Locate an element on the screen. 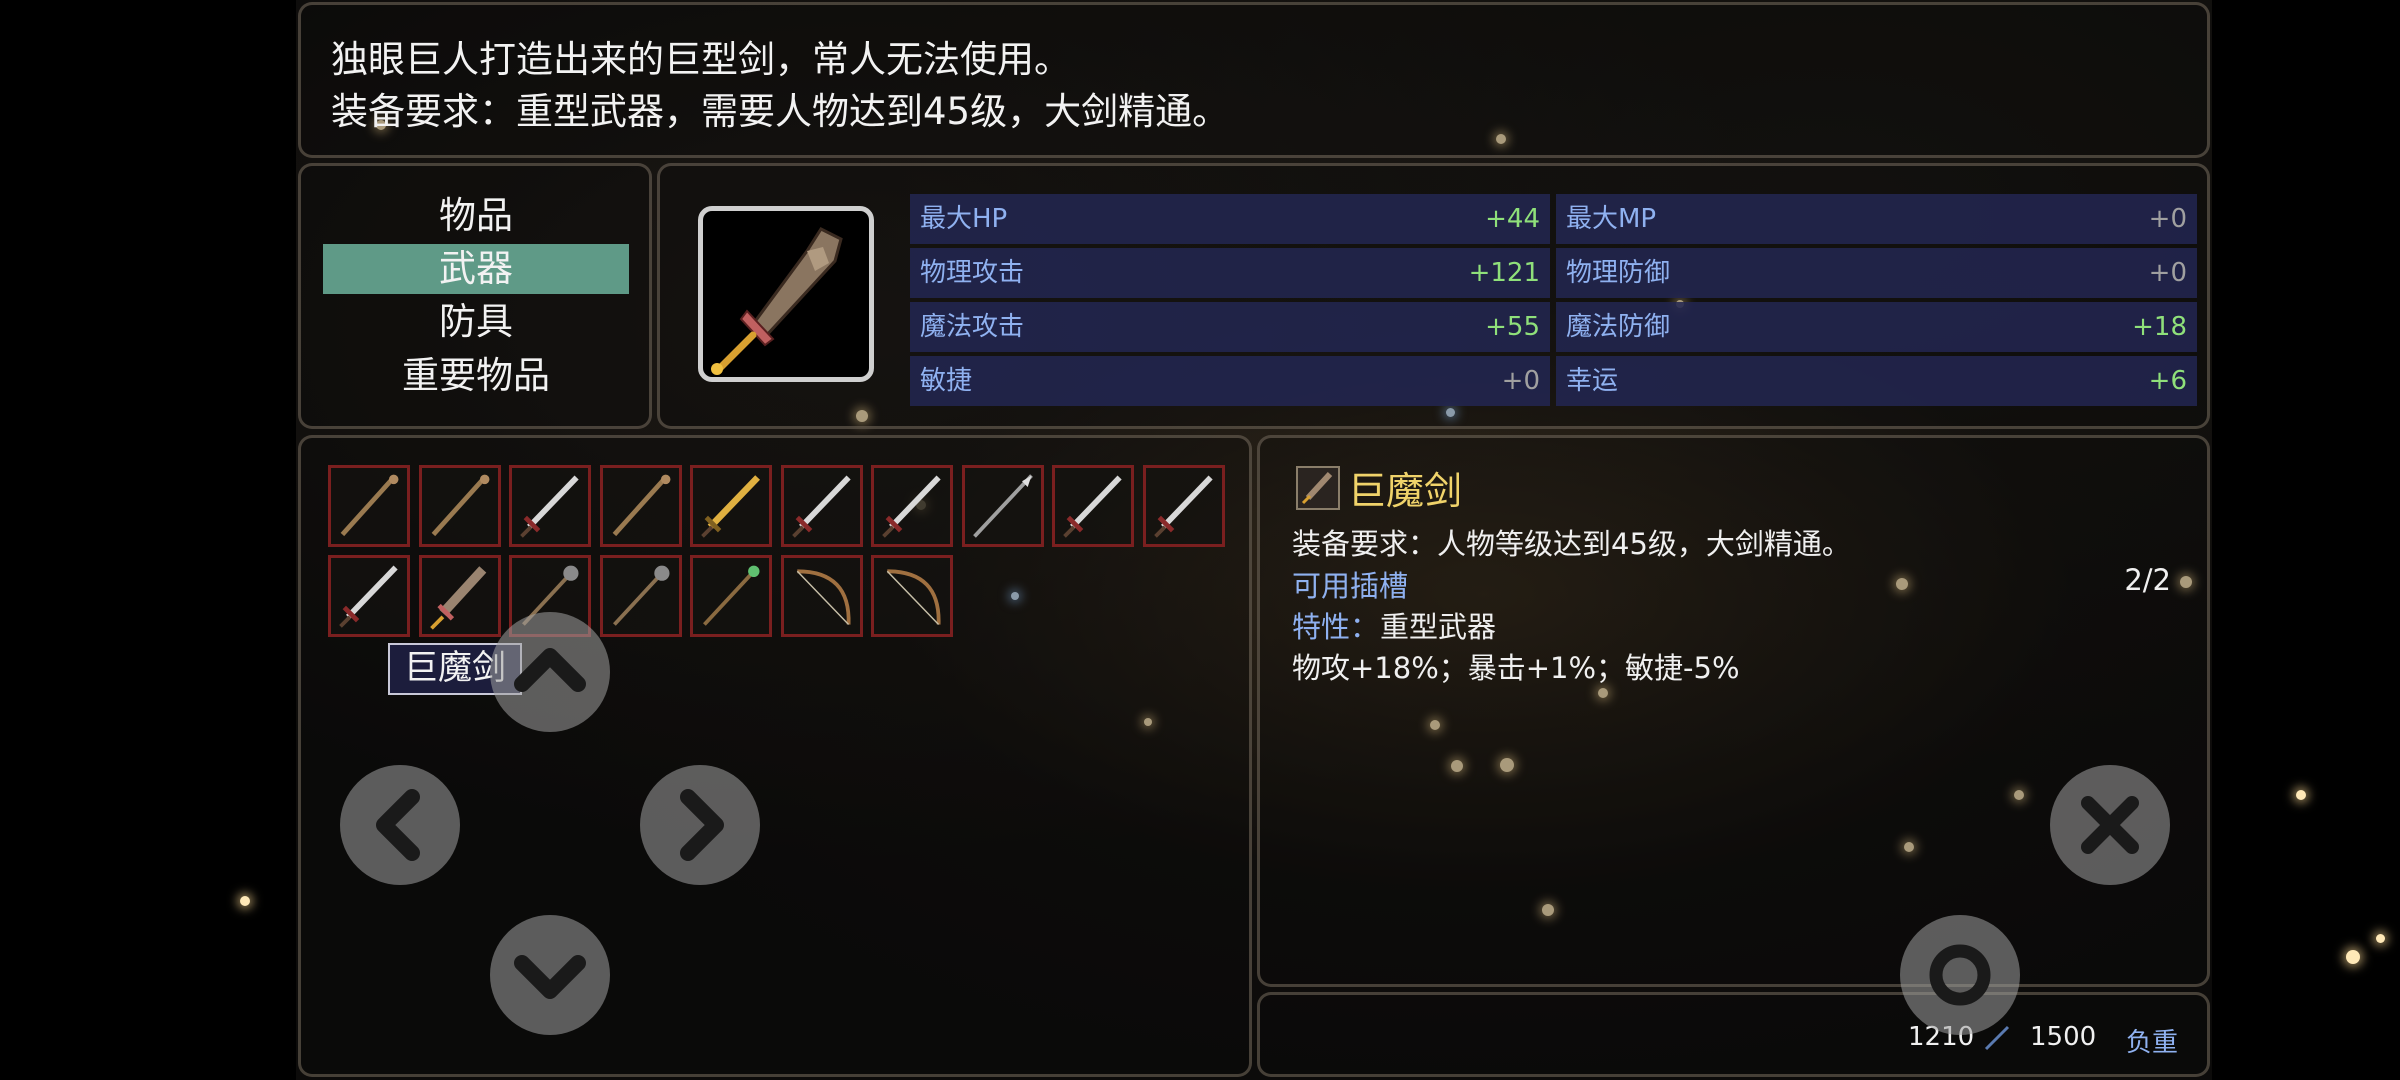 The image size is (2400, 1080). chevron-up-icon is located at coordinates (550, 670).